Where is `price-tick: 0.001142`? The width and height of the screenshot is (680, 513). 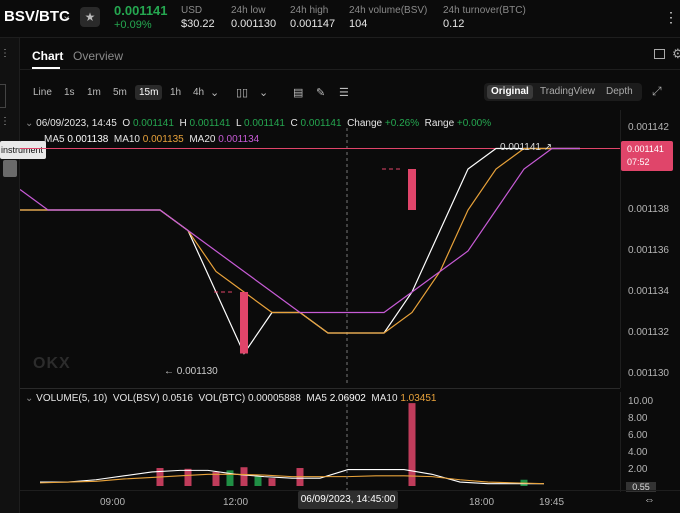 price-tick: 0.001142 is located at coordinates (648, 127).